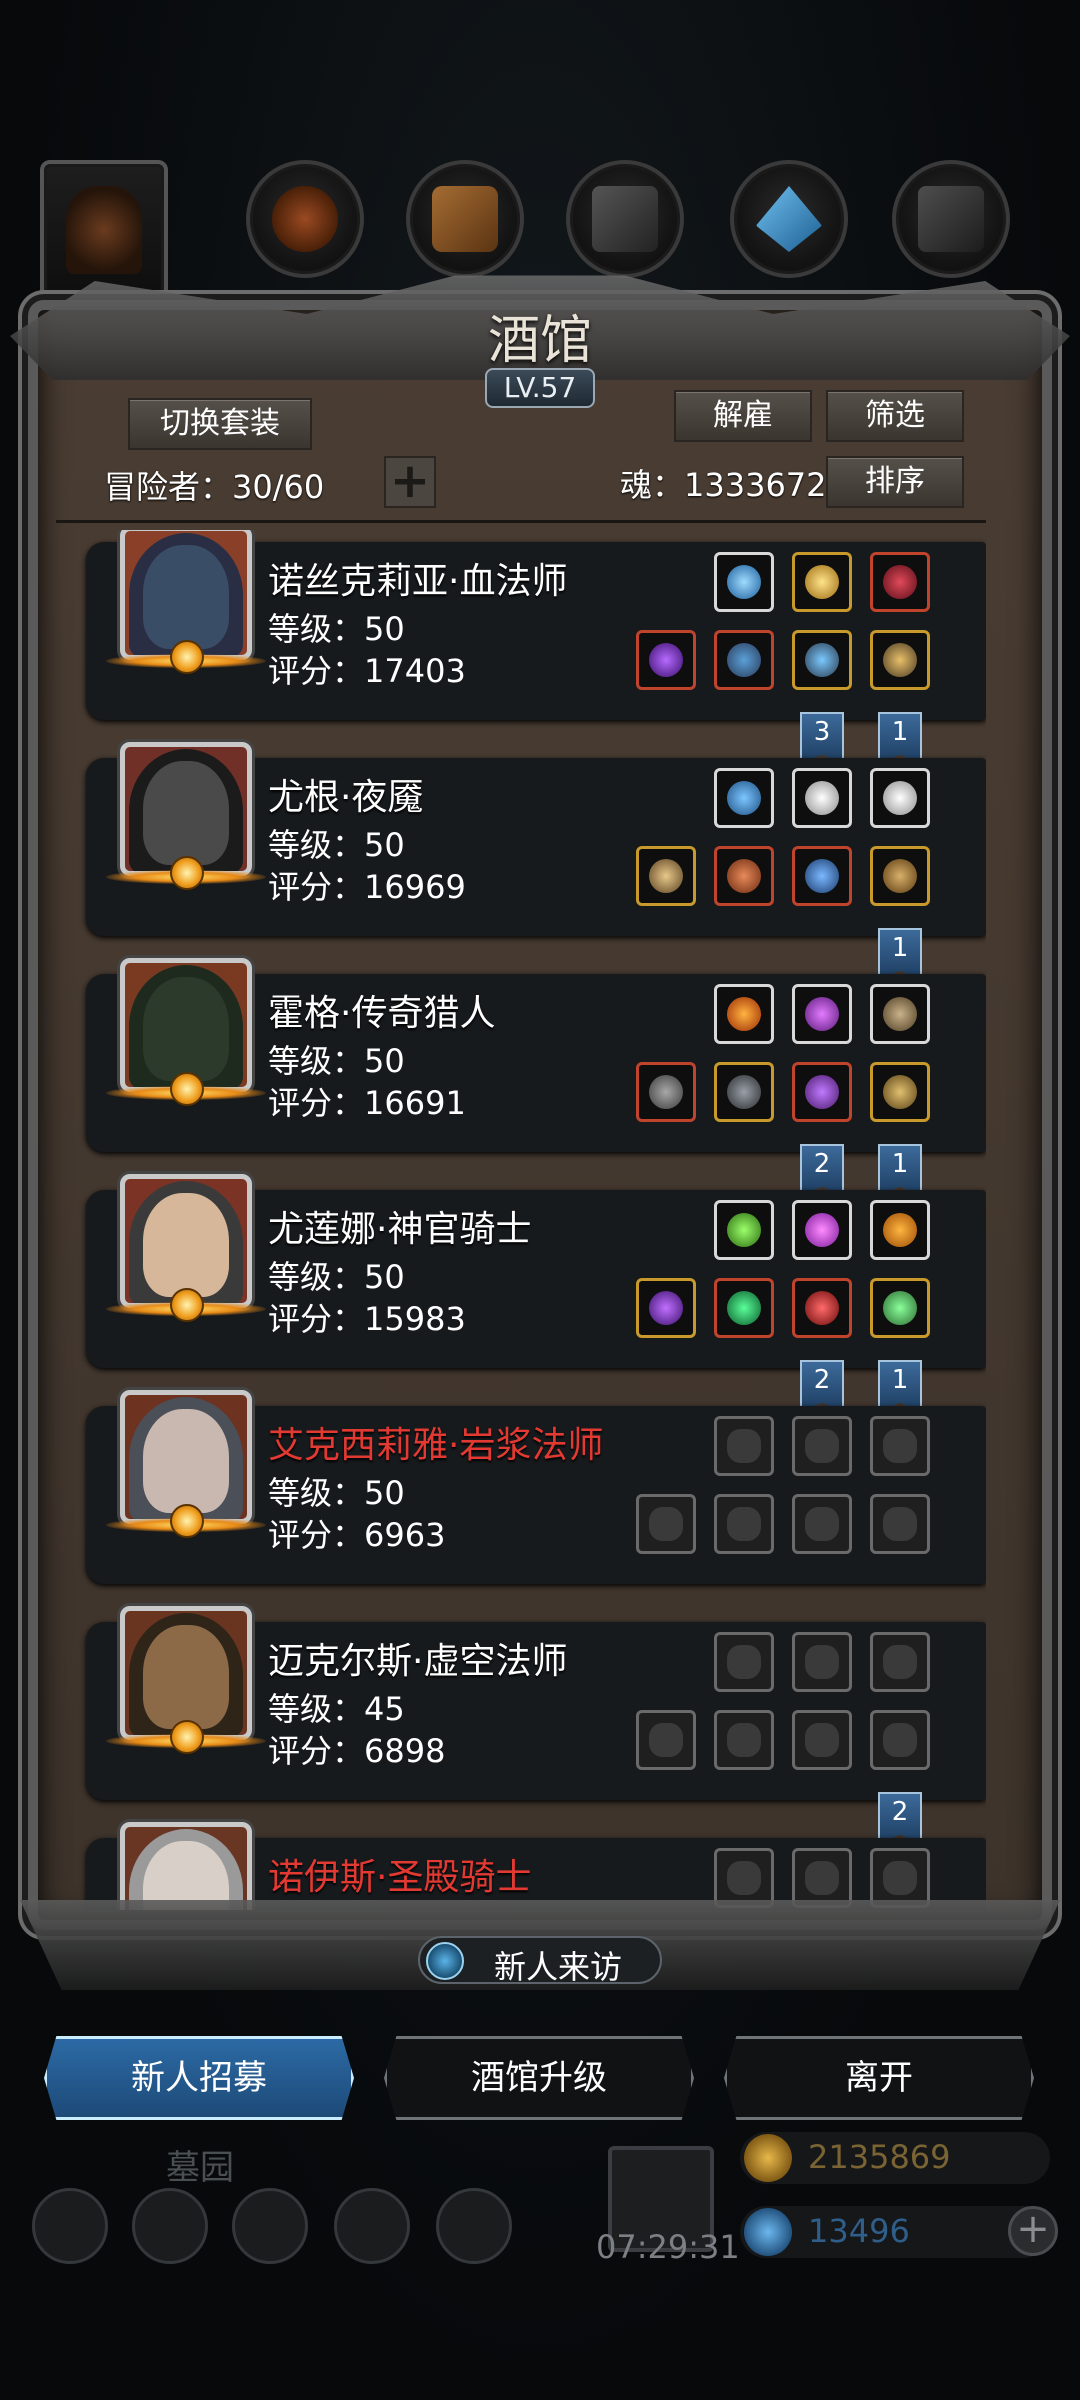 This screenshot has width=1080, height=2400. I want to click on hero-card: 尤根·夜魇 等级：50 评分：16969 1, so click(536, 861).